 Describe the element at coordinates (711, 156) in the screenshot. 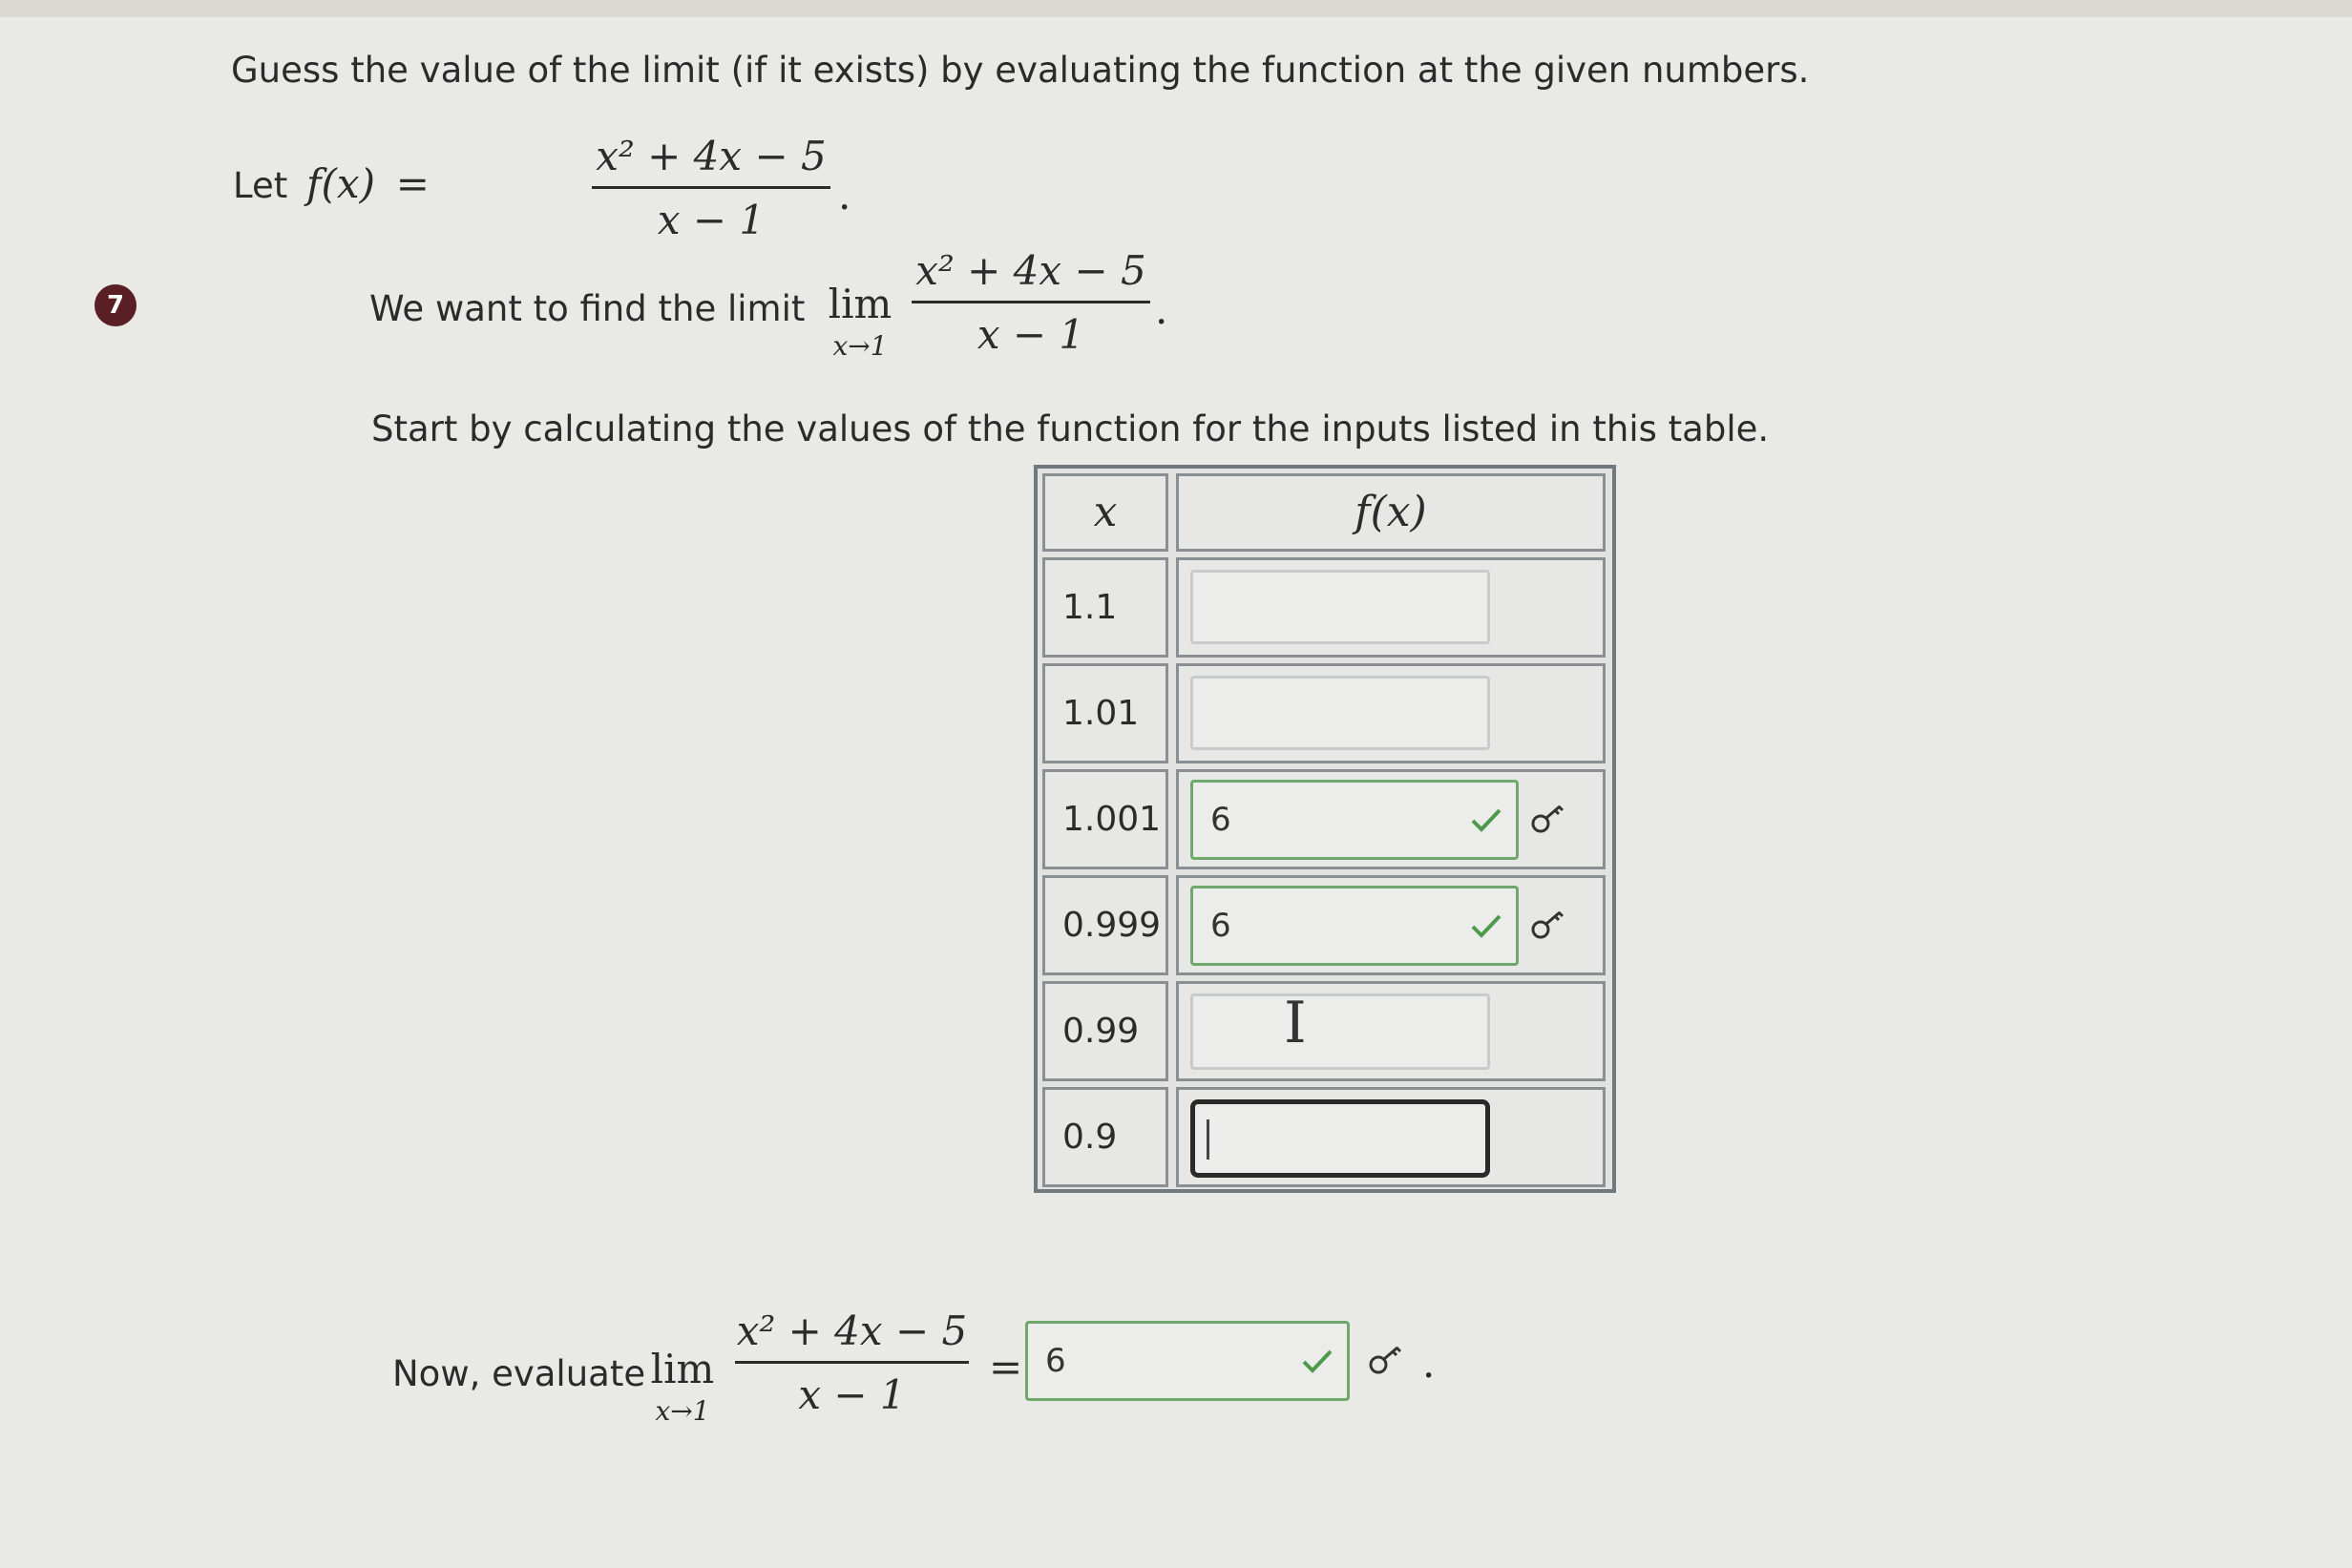

I see `definition-numerator: x² + 4x − 5` at that location.